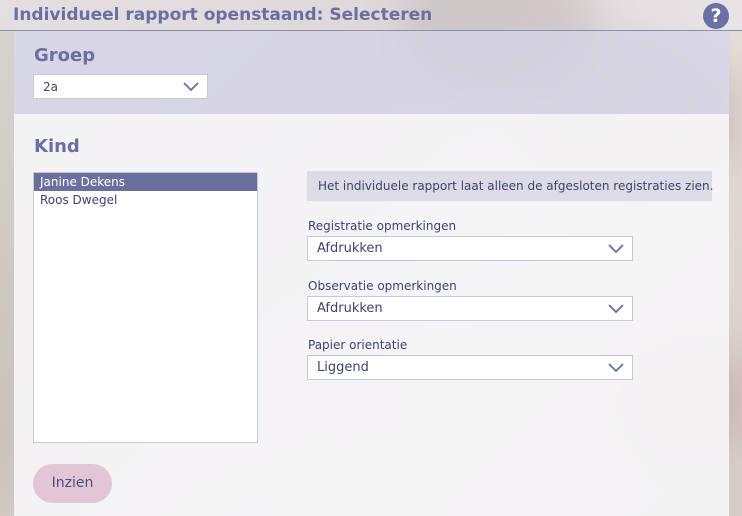  Describe the element at coordinates (716, 16) in the screenshot. I see `question-icon: ?` at that location.